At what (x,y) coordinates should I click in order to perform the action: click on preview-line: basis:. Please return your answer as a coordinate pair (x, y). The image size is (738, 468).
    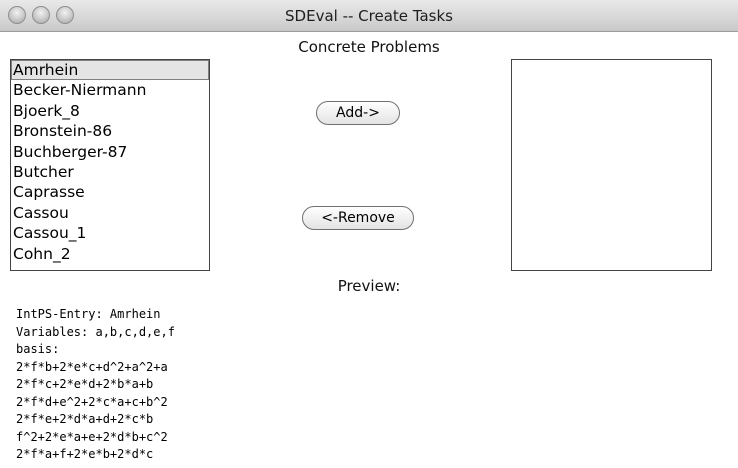
    Looking at the image, I should click on (38, 349).